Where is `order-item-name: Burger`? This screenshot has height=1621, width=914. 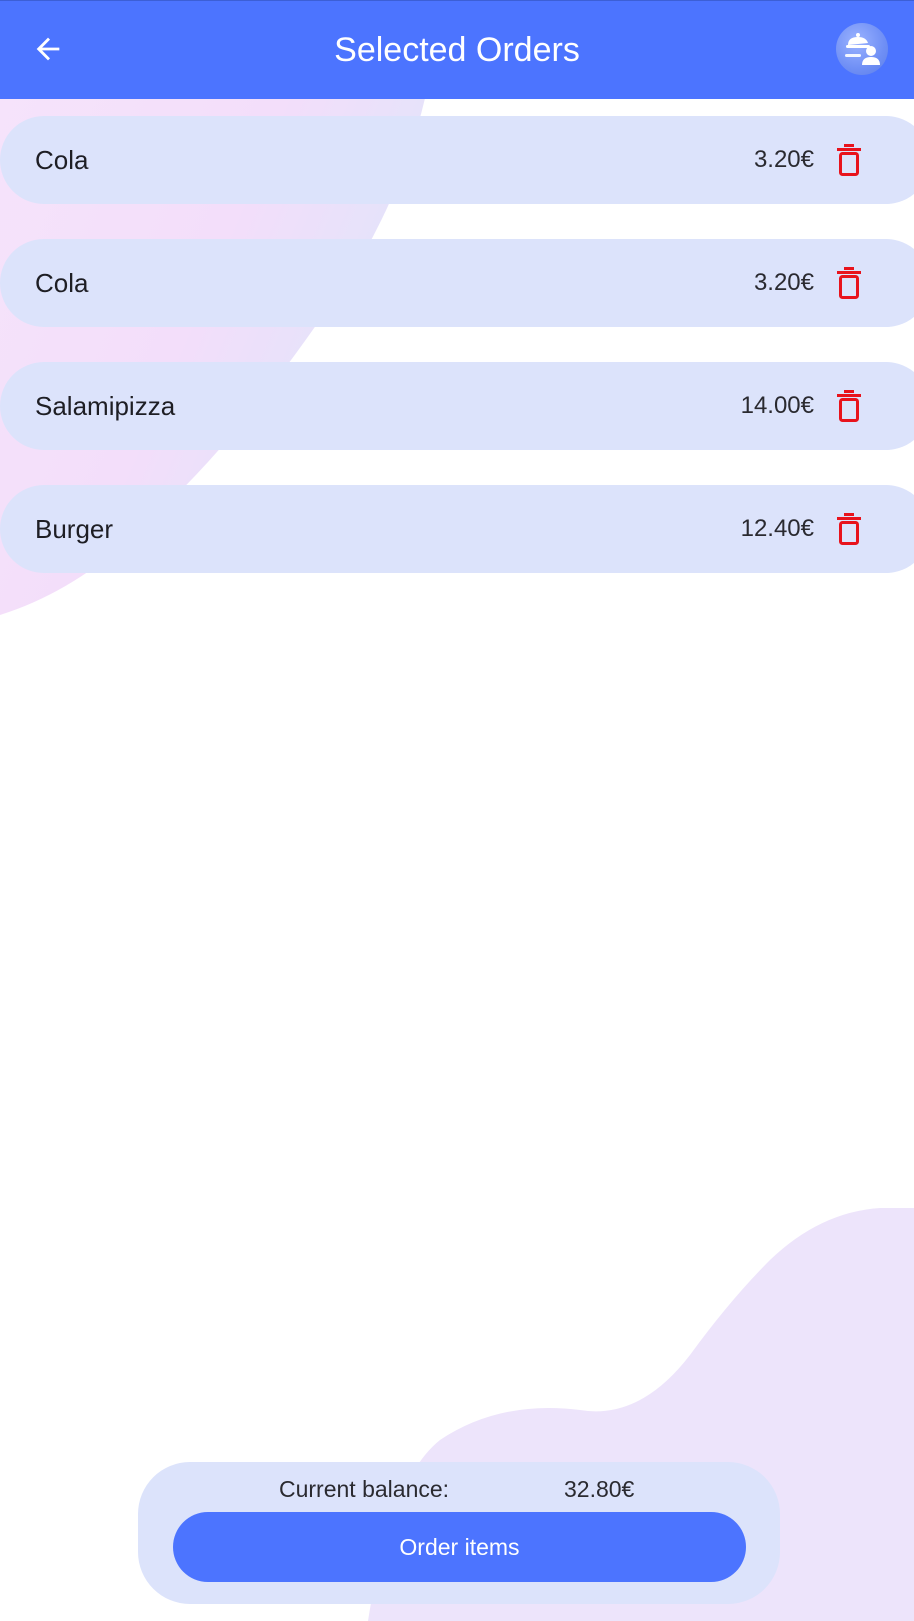
order-item-name: Burger is located at coordinates (74, 529).